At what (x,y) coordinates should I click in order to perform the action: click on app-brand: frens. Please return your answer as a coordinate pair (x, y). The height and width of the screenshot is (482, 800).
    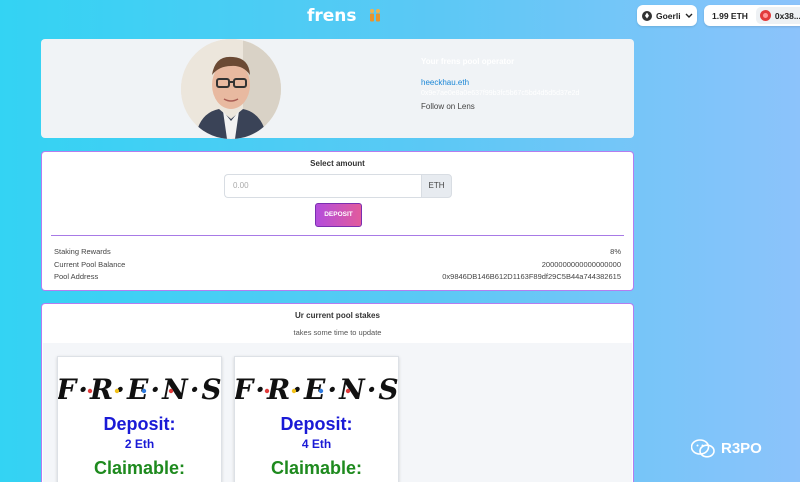
    Looking at the image, I should click on (344, 16).